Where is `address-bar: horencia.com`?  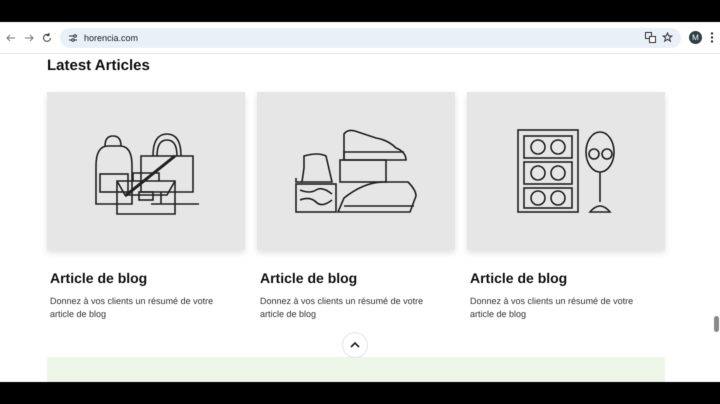 address-bar: horencia.com is located at coordinates (370, 38).